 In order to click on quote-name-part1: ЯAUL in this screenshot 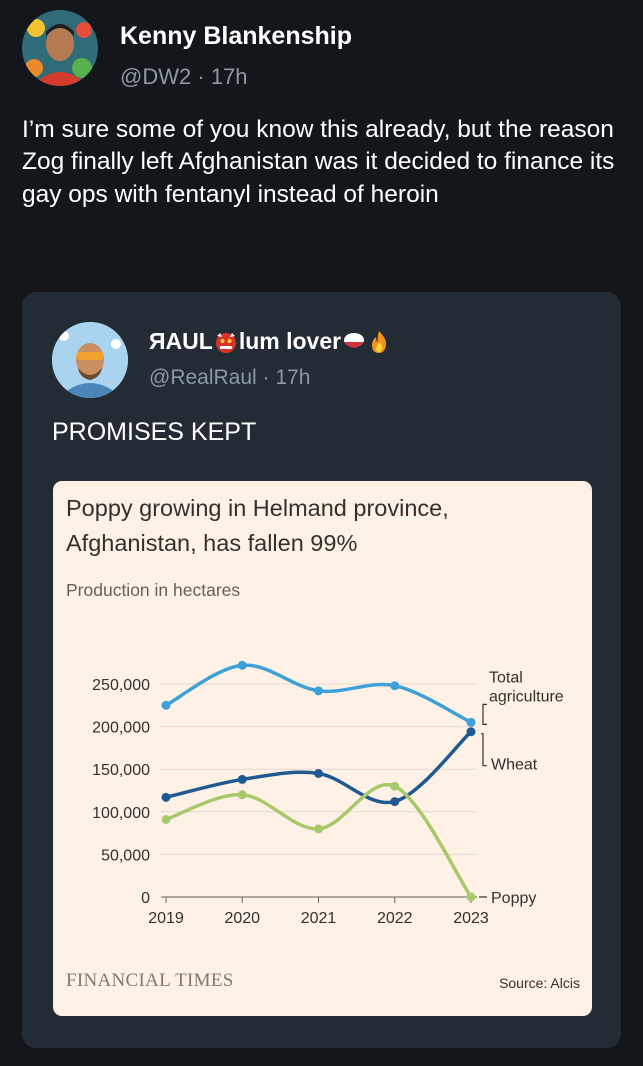, I will do `click(181, 341)`.